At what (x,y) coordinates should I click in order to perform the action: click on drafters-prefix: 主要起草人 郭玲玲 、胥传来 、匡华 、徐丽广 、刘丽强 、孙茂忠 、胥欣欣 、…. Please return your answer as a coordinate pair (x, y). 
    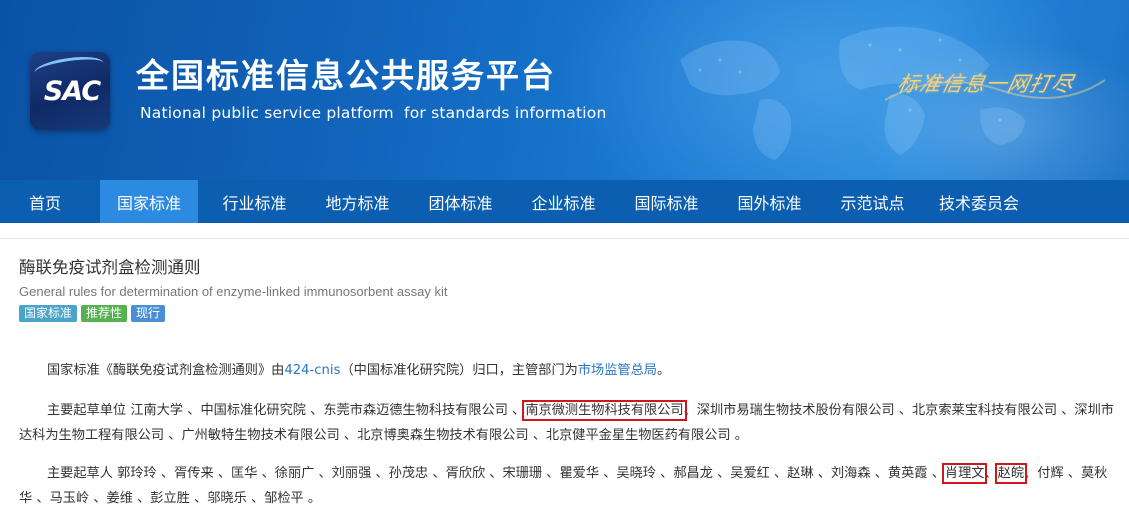
    Looking at the image, I should click on (496, 473).